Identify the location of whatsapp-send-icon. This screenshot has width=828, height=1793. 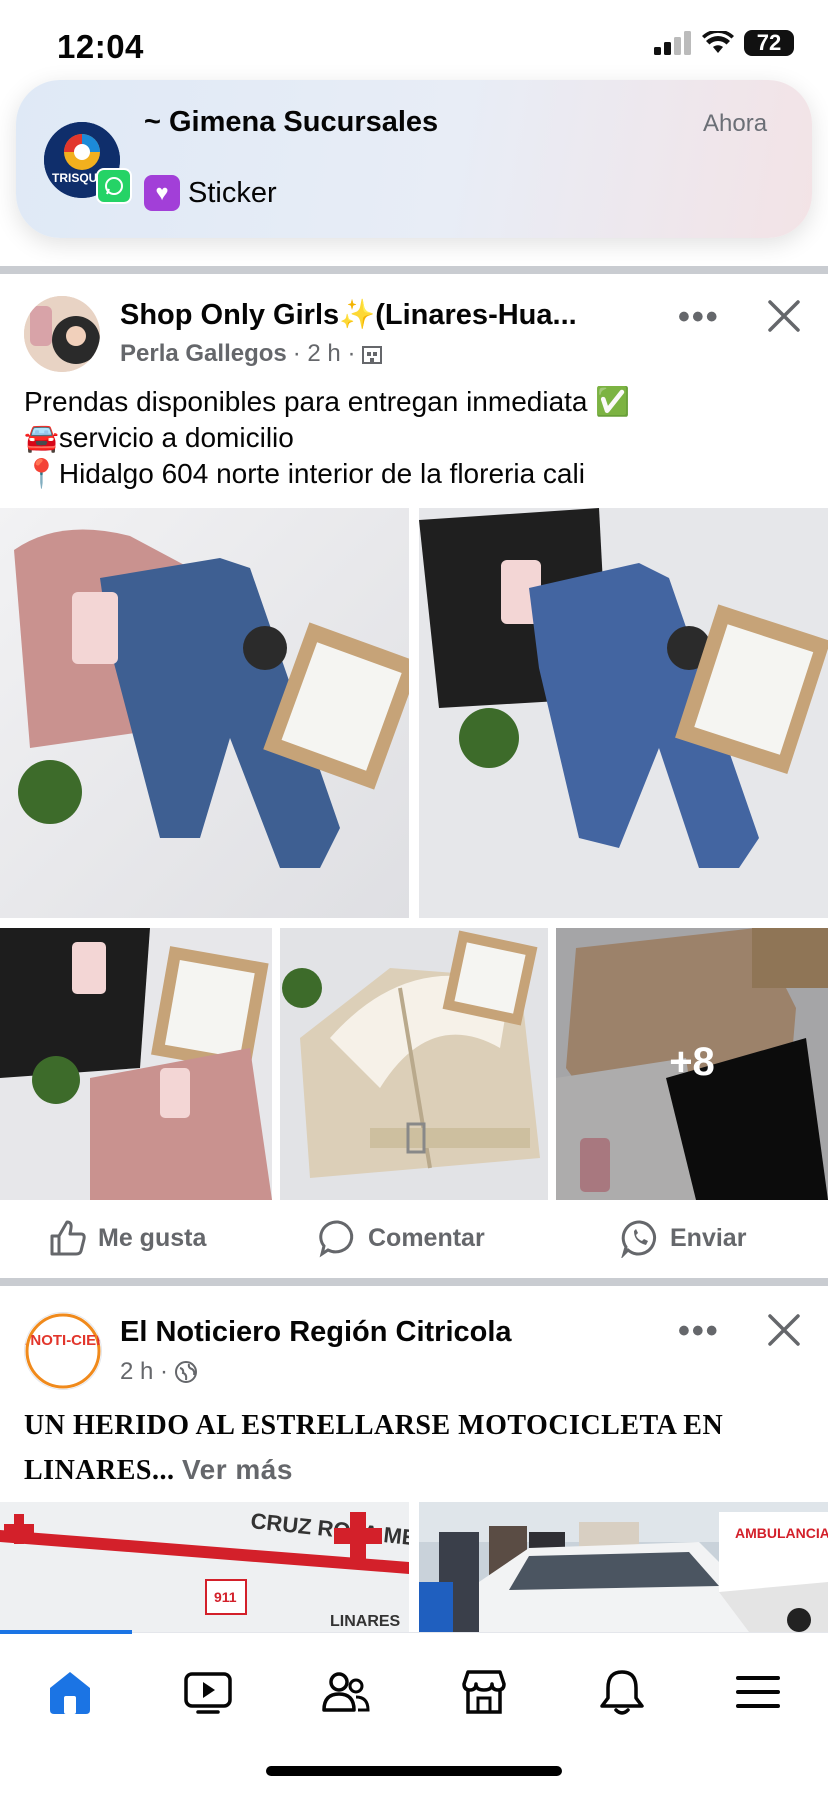
(638, 1239).